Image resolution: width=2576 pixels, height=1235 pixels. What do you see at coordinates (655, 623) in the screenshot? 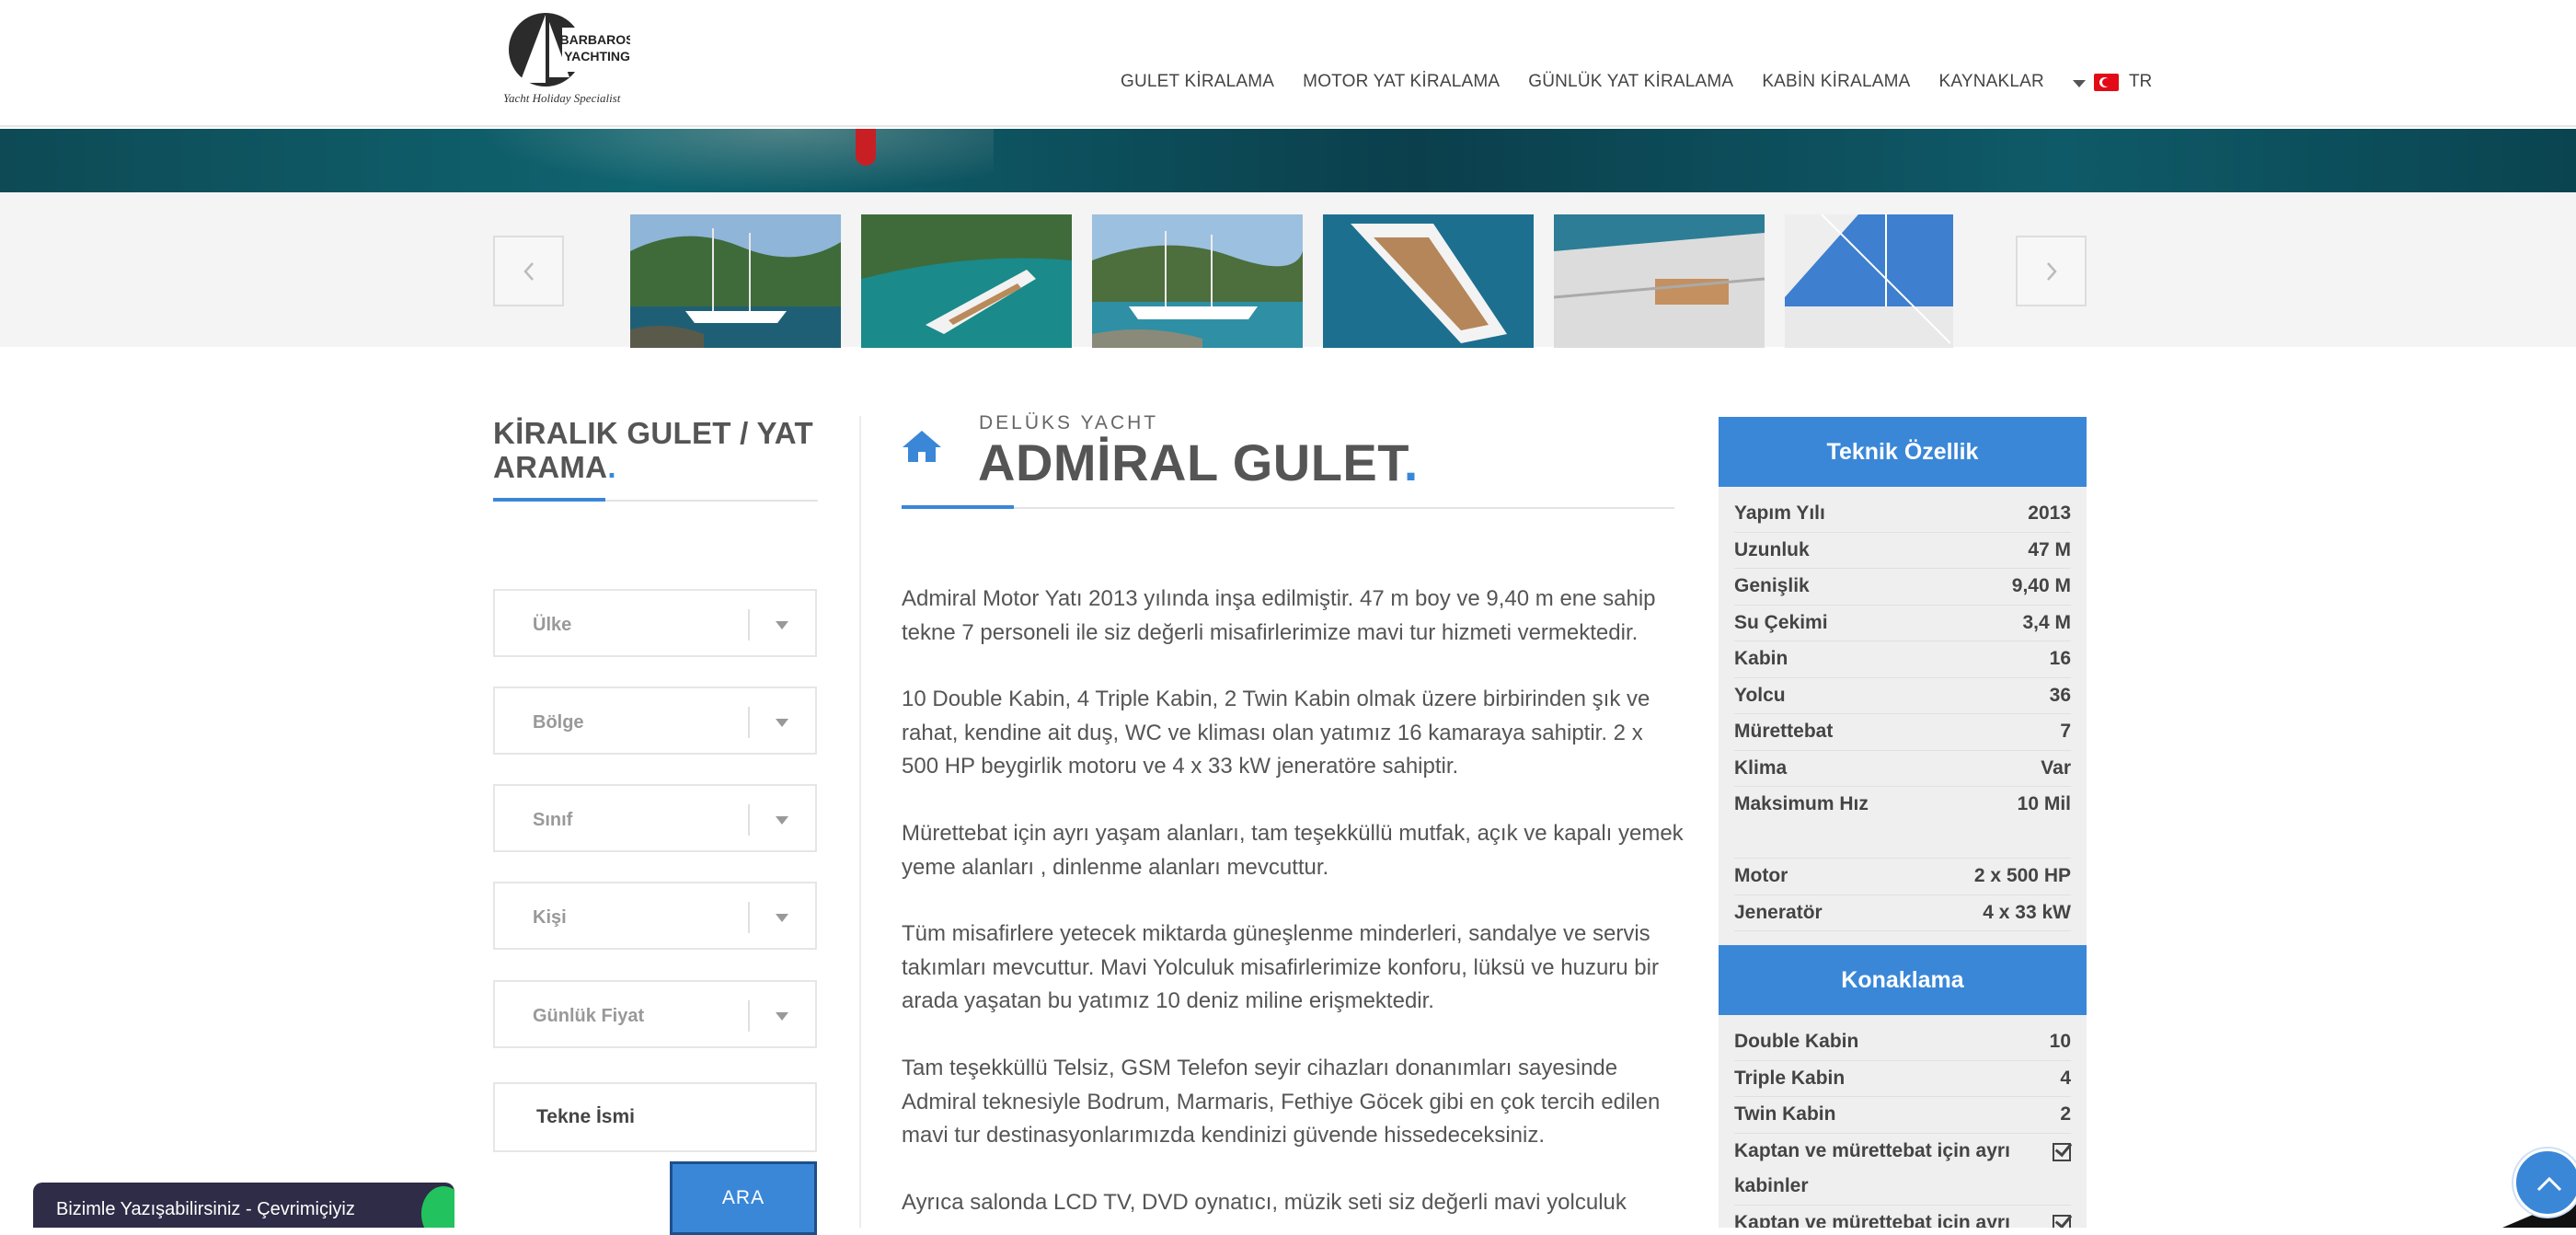
I see `select-country: Ülke` at bounding box center [655, 623].